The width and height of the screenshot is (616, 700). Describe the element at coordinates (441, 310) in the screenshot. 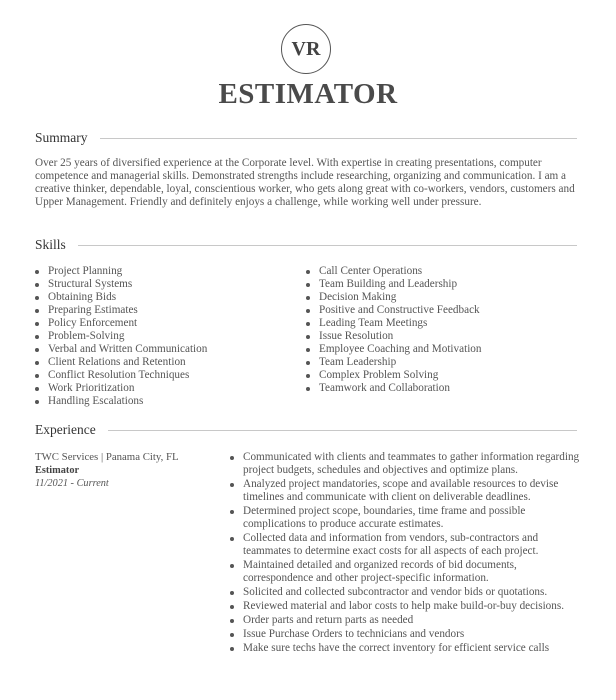

I see `skill-item: Positive and Constructive Feedback` at that location.